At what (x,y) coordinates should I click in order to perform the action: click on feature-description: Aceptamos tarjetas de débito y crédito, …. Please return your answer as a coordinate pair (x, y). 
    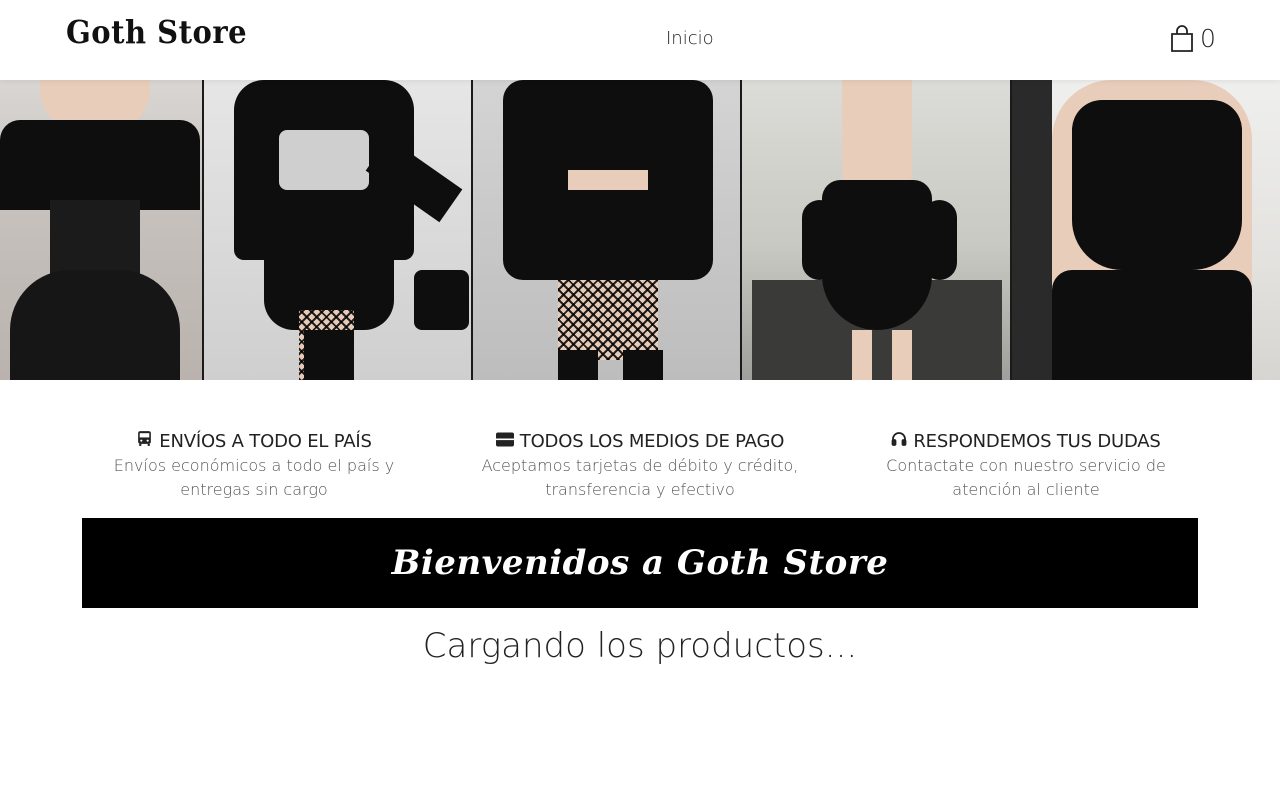
    Looking at the image, I should click on (640, 477).